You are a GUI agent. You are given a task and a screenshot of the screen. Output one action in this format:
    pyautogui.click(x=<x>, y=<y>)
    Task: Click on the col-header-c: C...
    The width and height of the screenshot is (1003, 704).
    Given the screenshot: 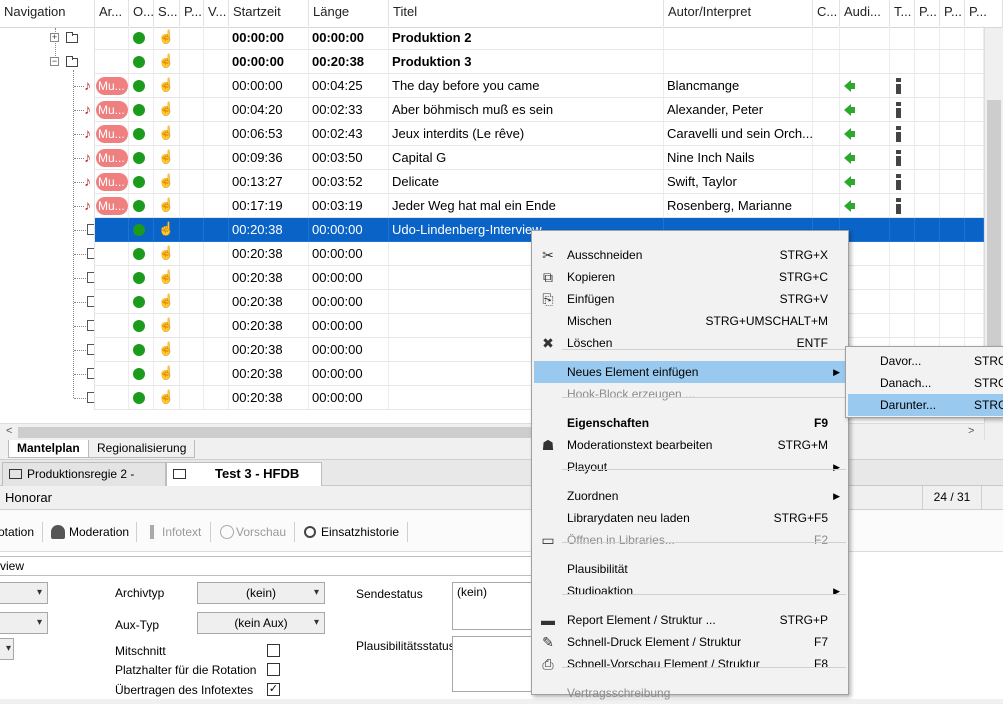 What is the action you would take?
    pyautogui.click(x=826, y=14)
    